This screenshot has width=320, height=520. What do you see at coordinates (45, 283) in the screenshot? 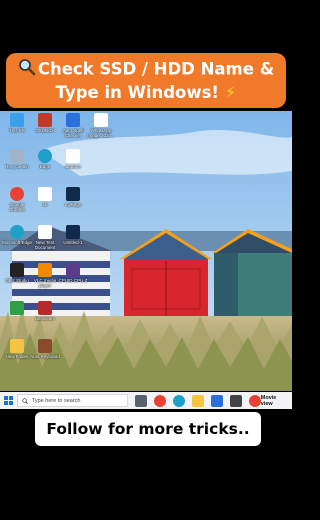
I see `desktop-icon-label: VLC media player` at bounding box center [45, 283].